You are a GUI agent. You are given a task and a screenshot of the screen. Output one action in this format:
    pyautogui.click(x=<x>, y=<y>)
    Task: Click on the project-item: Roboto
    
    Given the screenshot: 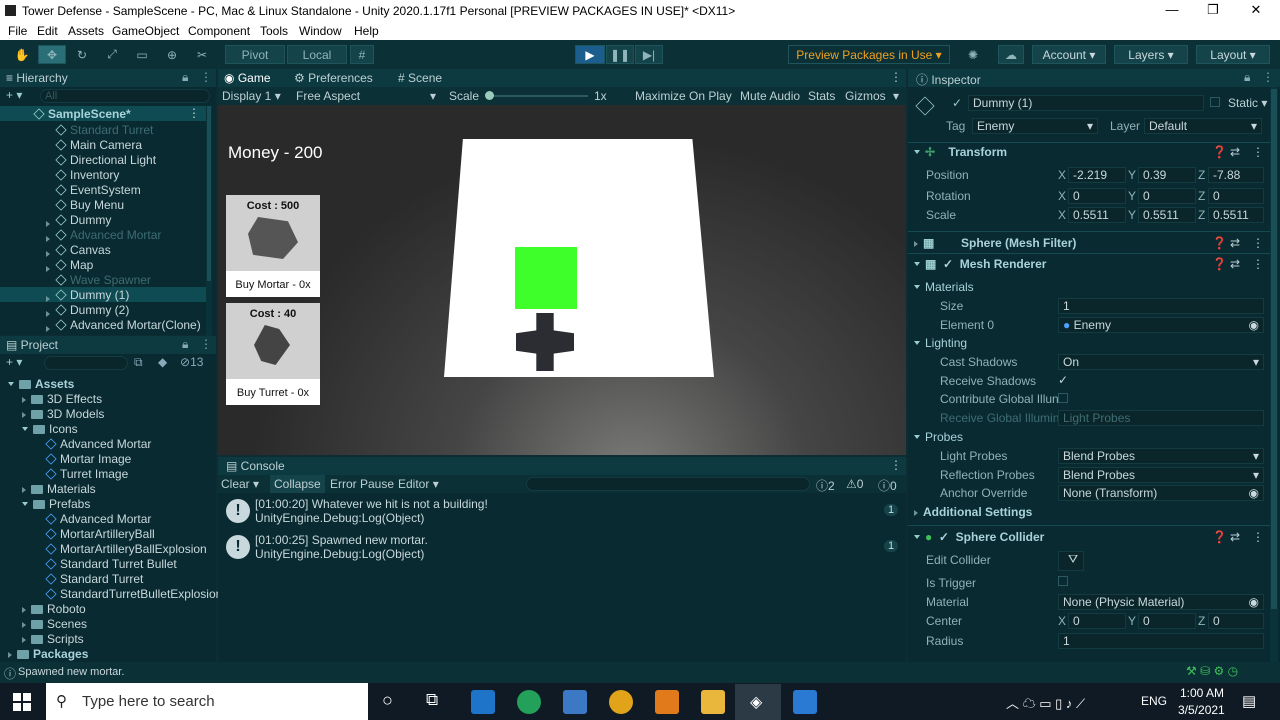 What is the action you would take?
    pyautogui.click(x=54, y=609)
    